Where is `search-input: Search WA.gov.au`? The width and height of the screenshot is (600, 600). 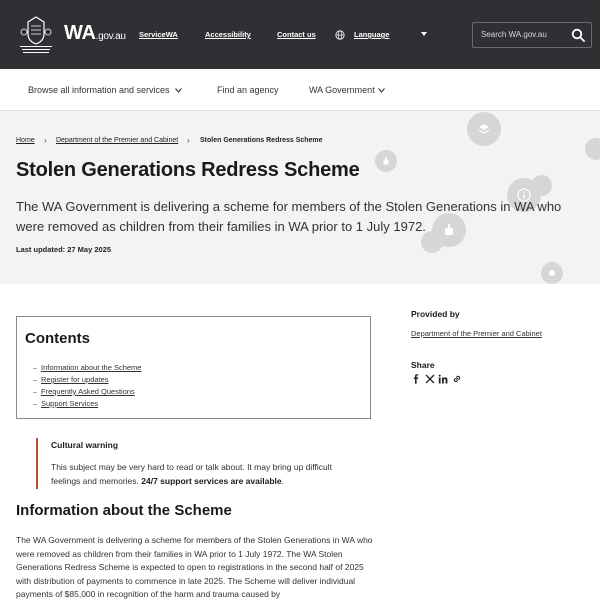
search-input: Search WA.gov.au is located at coordinates (514, 34).